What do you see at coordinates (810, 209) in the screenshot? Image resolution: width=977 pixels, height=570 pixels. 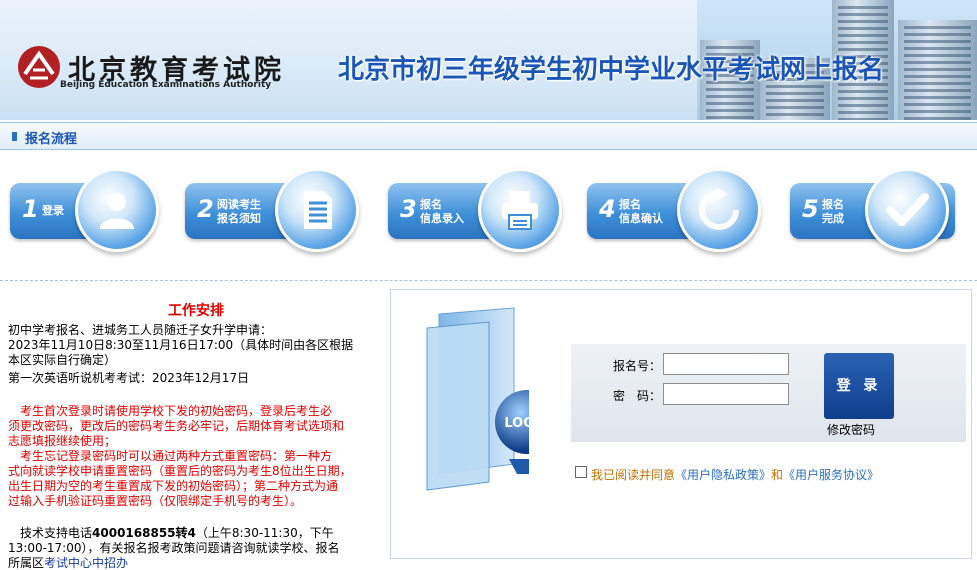 I see `step-number: 5` at bounding box center [810, 209].